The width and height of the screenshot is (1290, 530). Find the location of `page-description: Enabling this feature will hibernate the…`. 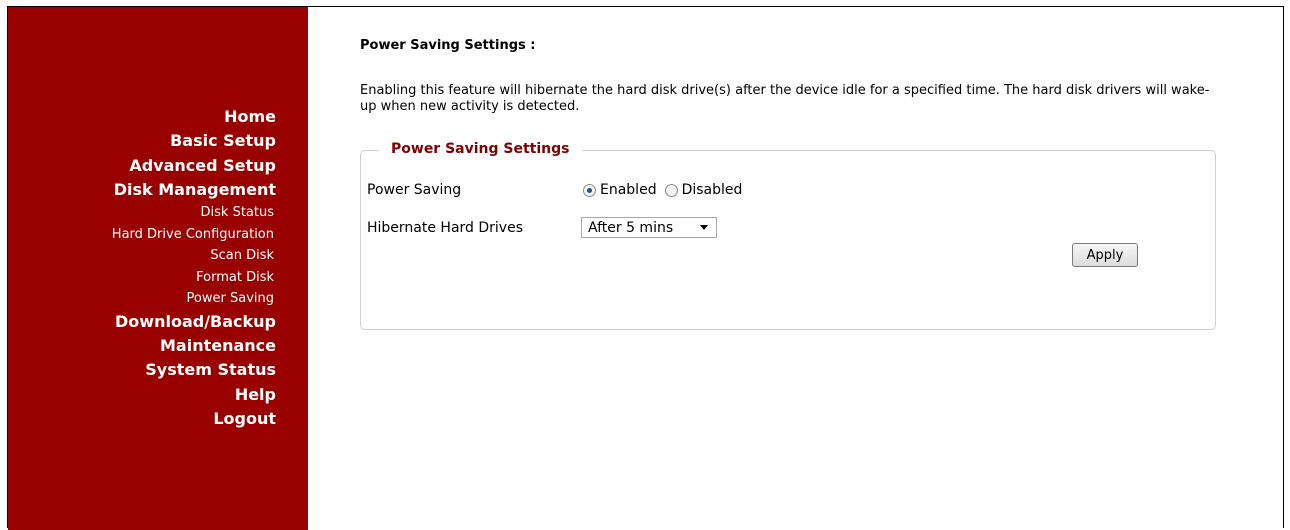

page-description: Enabling this feature will hibernate the… is located at coordinates (785, 98).